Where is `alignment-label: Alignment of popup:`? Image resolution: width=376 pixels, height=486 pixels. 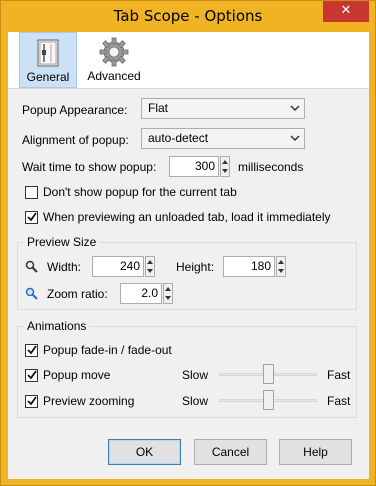
alignment-label: Alignment of popup: is located at coordinates (75, 140).